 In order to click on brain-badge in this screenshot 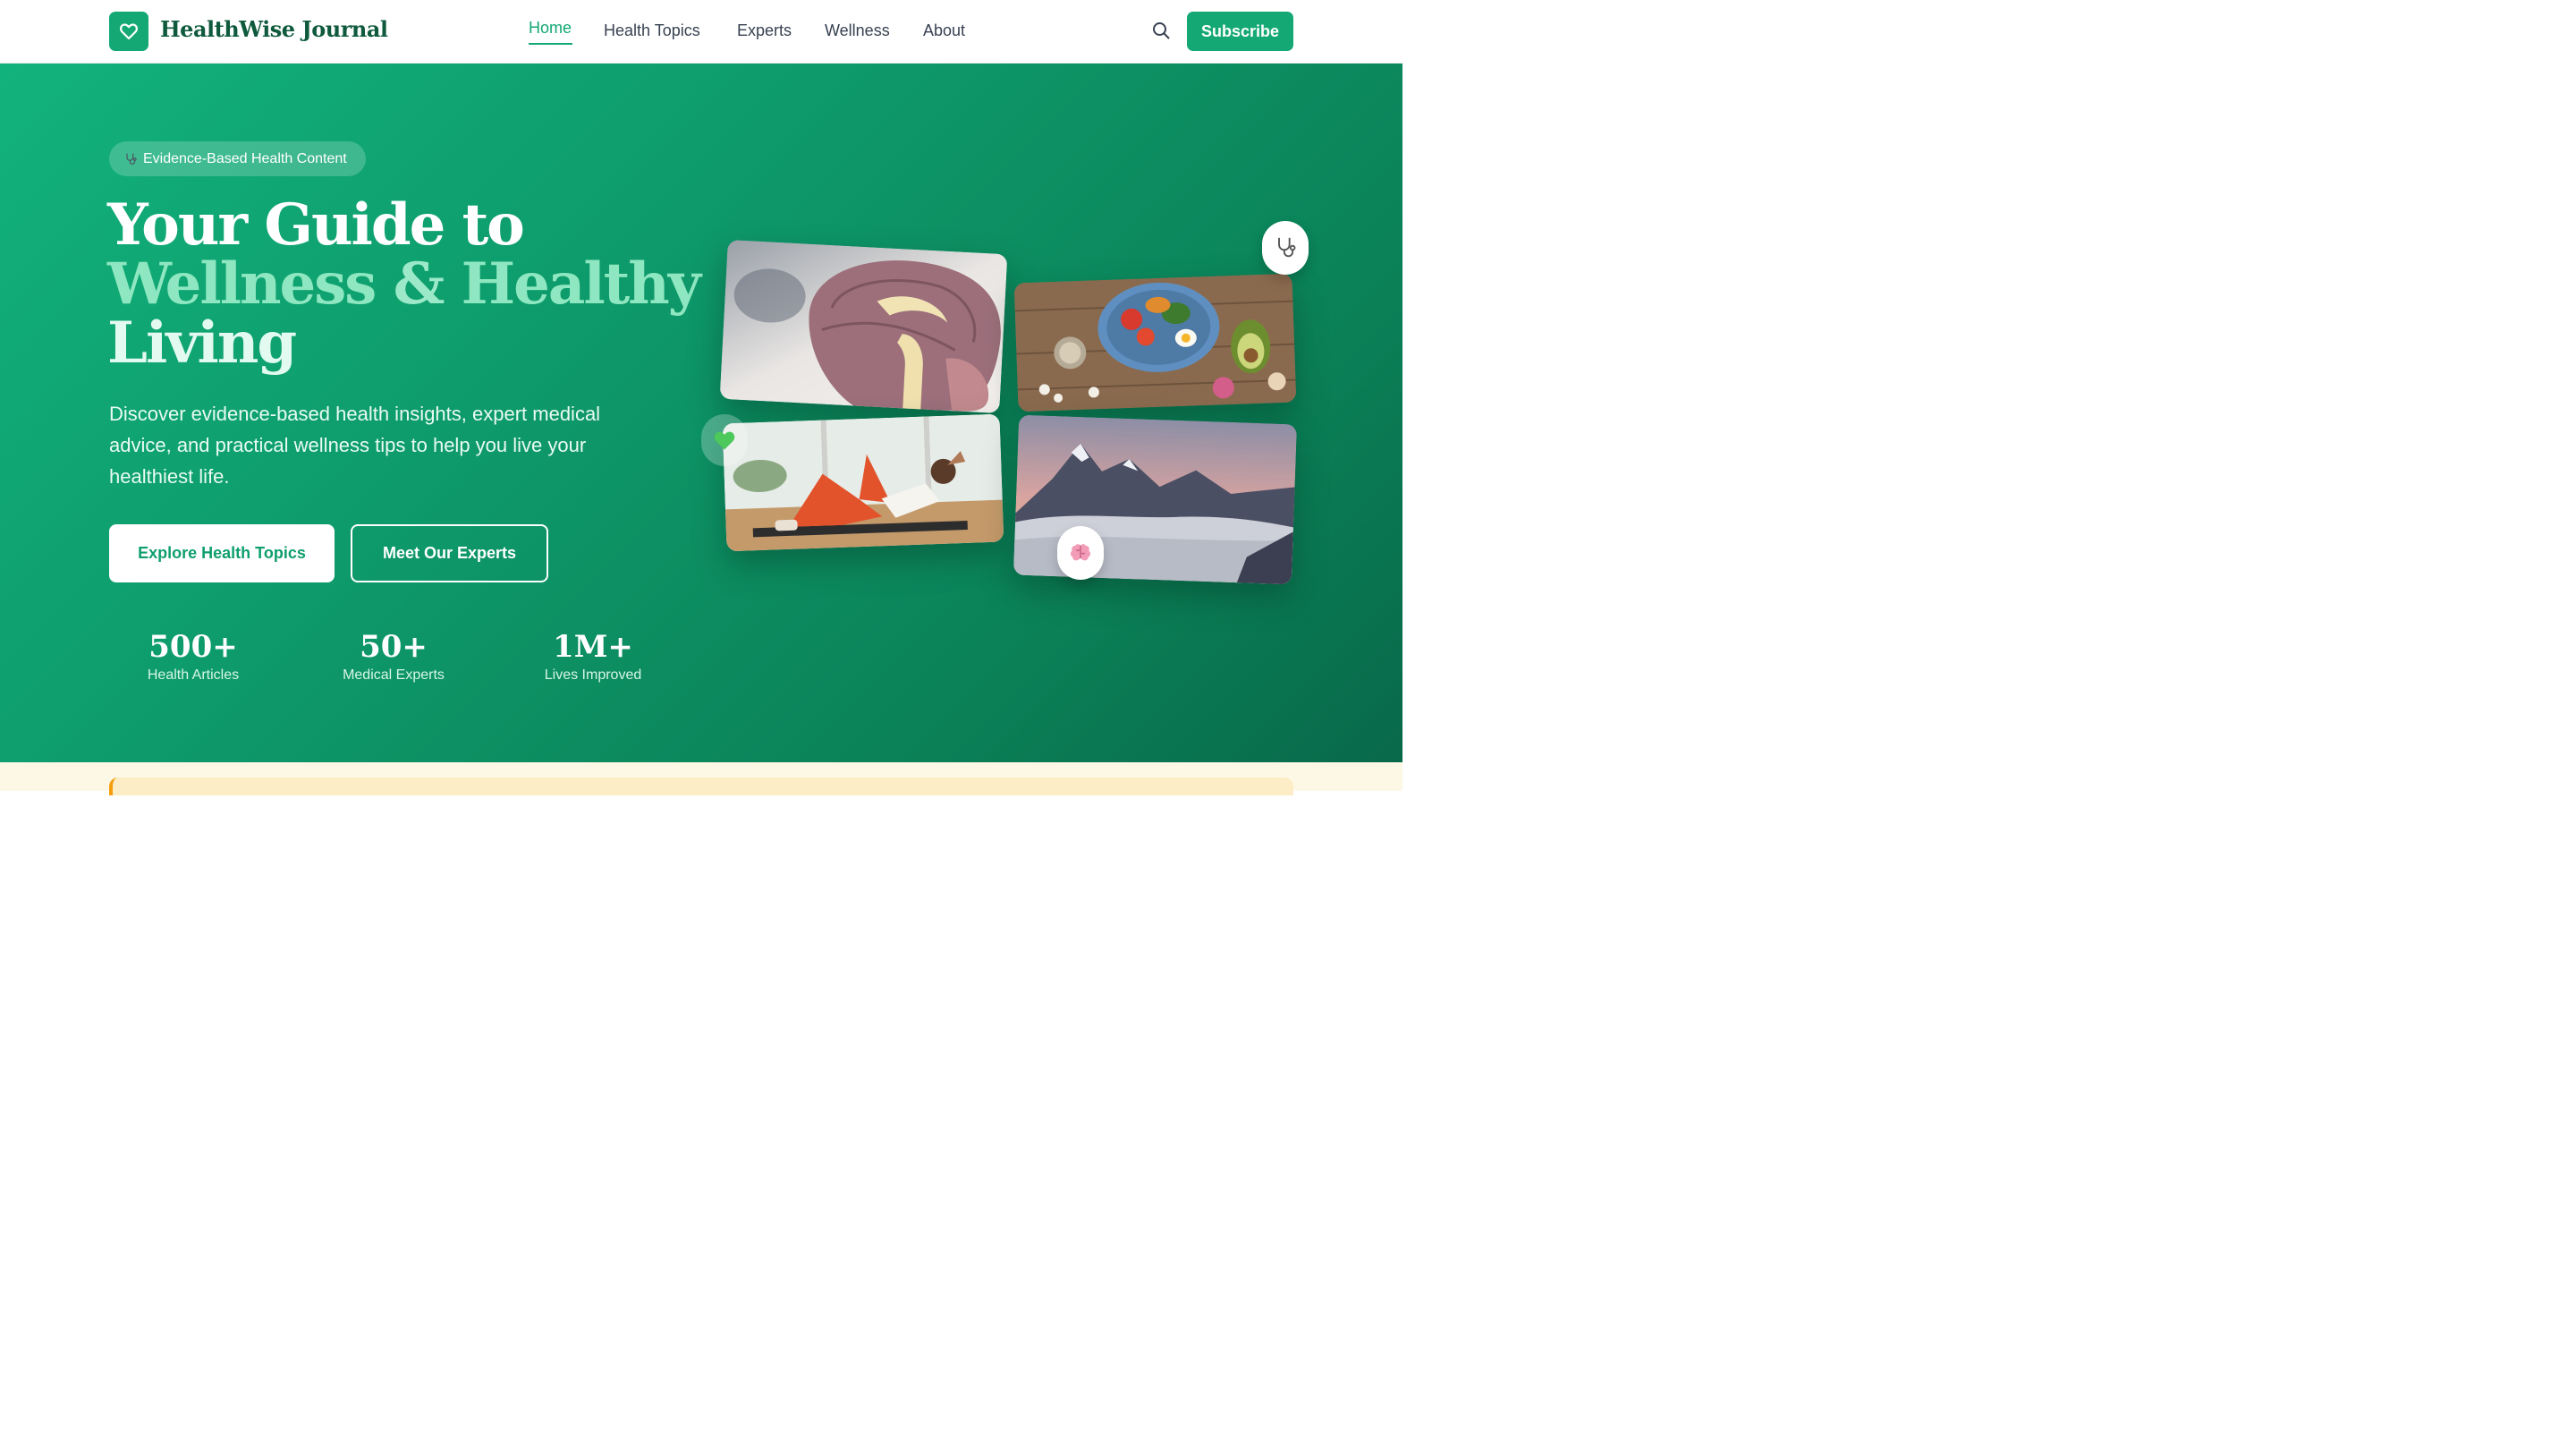, I will do `click(1080, 553)`.